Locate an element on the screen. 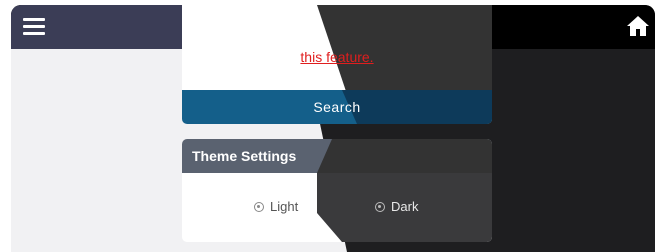  dark-overlay is located at coordinates (404, 207).